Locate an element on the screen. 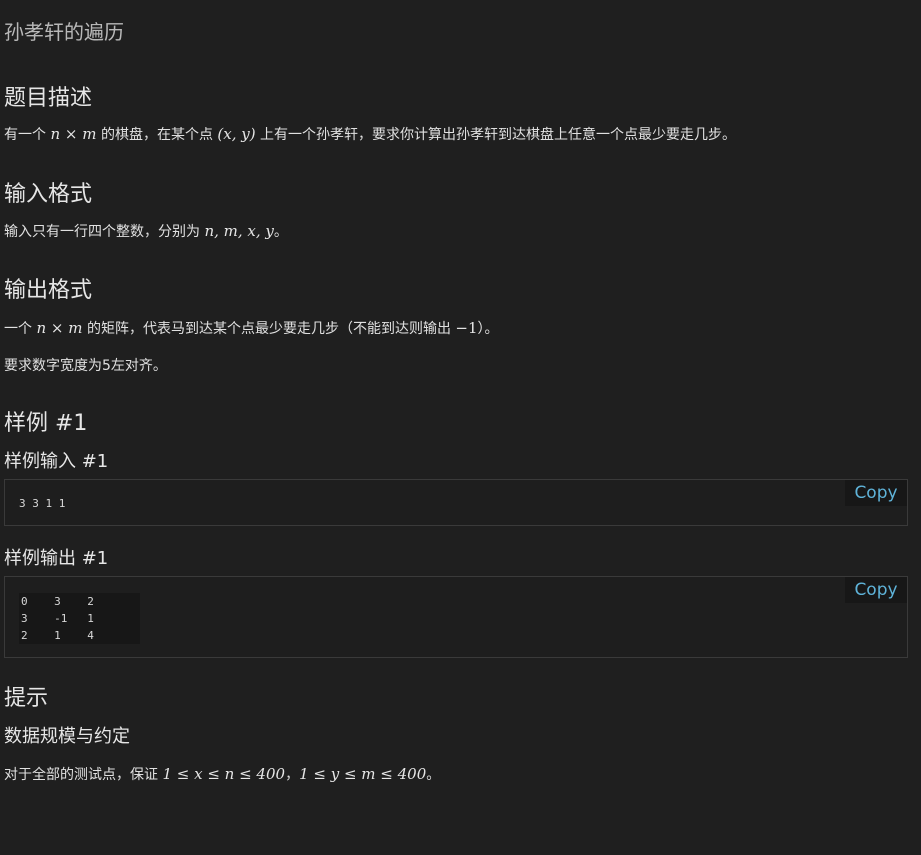 The image size is (921, 855). hint-subheading: 数据规模与约定 is located at coordinates (67, 736).